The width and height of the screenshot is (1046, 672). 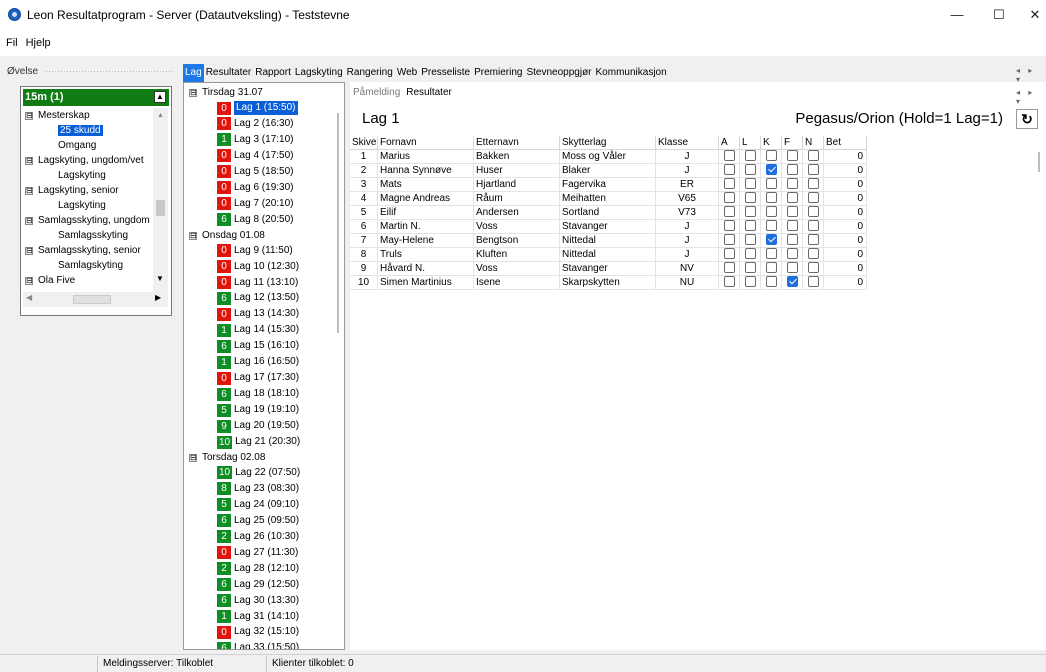 I want to click on lag-tree-item: 0 Lag 7 (20:10), so click(x=255, y=204).